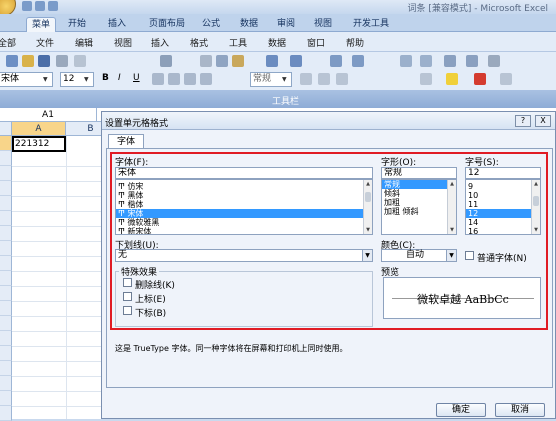 Image resolution: width=556 pixels, height=421 pixels. Describe the element at coordinates (244, 230) in the screenshot. I see `font-list-item: Ͳ 新宋体` at that location.